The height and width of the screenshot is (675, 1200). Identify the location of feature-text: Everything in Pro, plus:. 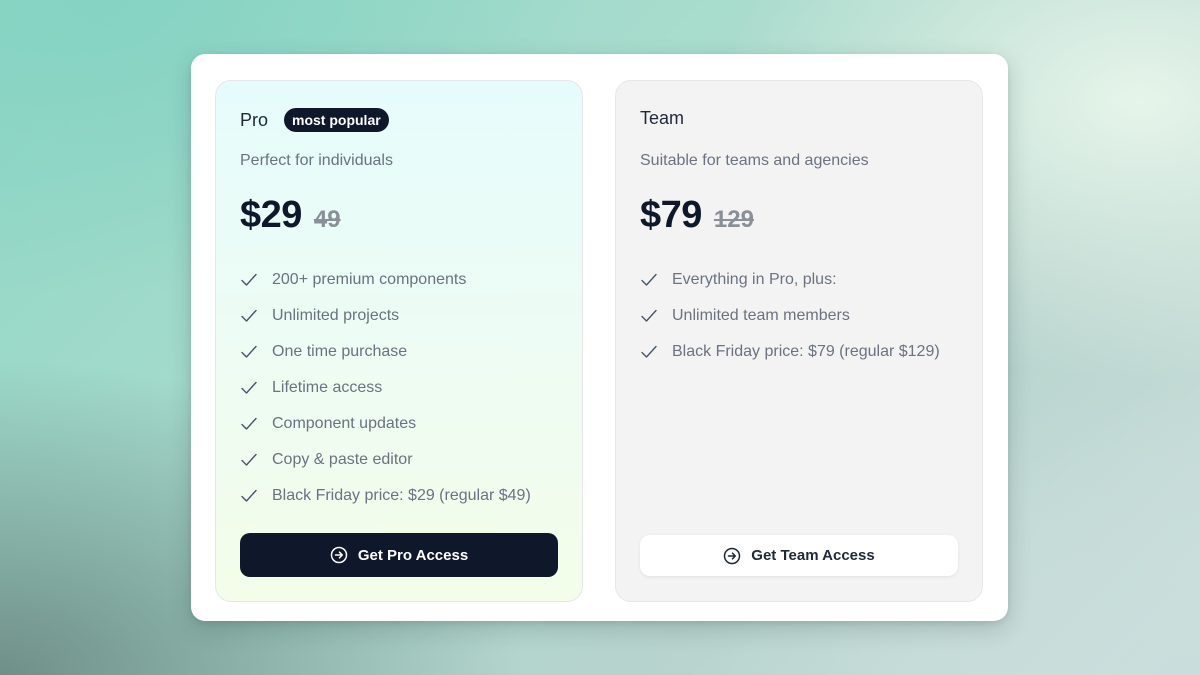
(754, 279).